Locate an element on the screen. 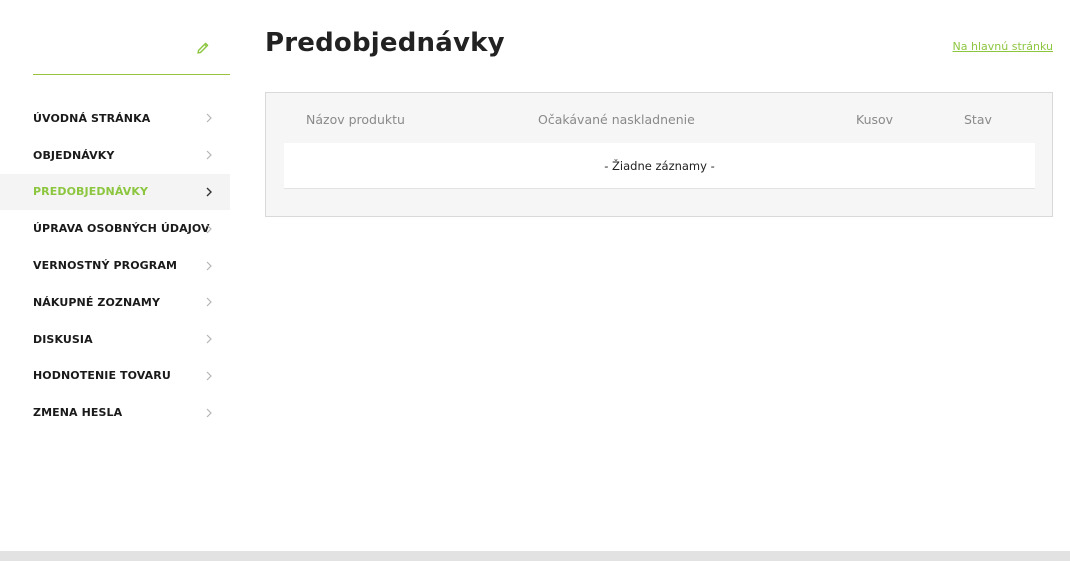 This screenshot has width=1070, height=561. sidebar-item-predobjednavky: PREDOBJEDNÁVKY is located at coordinates (115, 192).